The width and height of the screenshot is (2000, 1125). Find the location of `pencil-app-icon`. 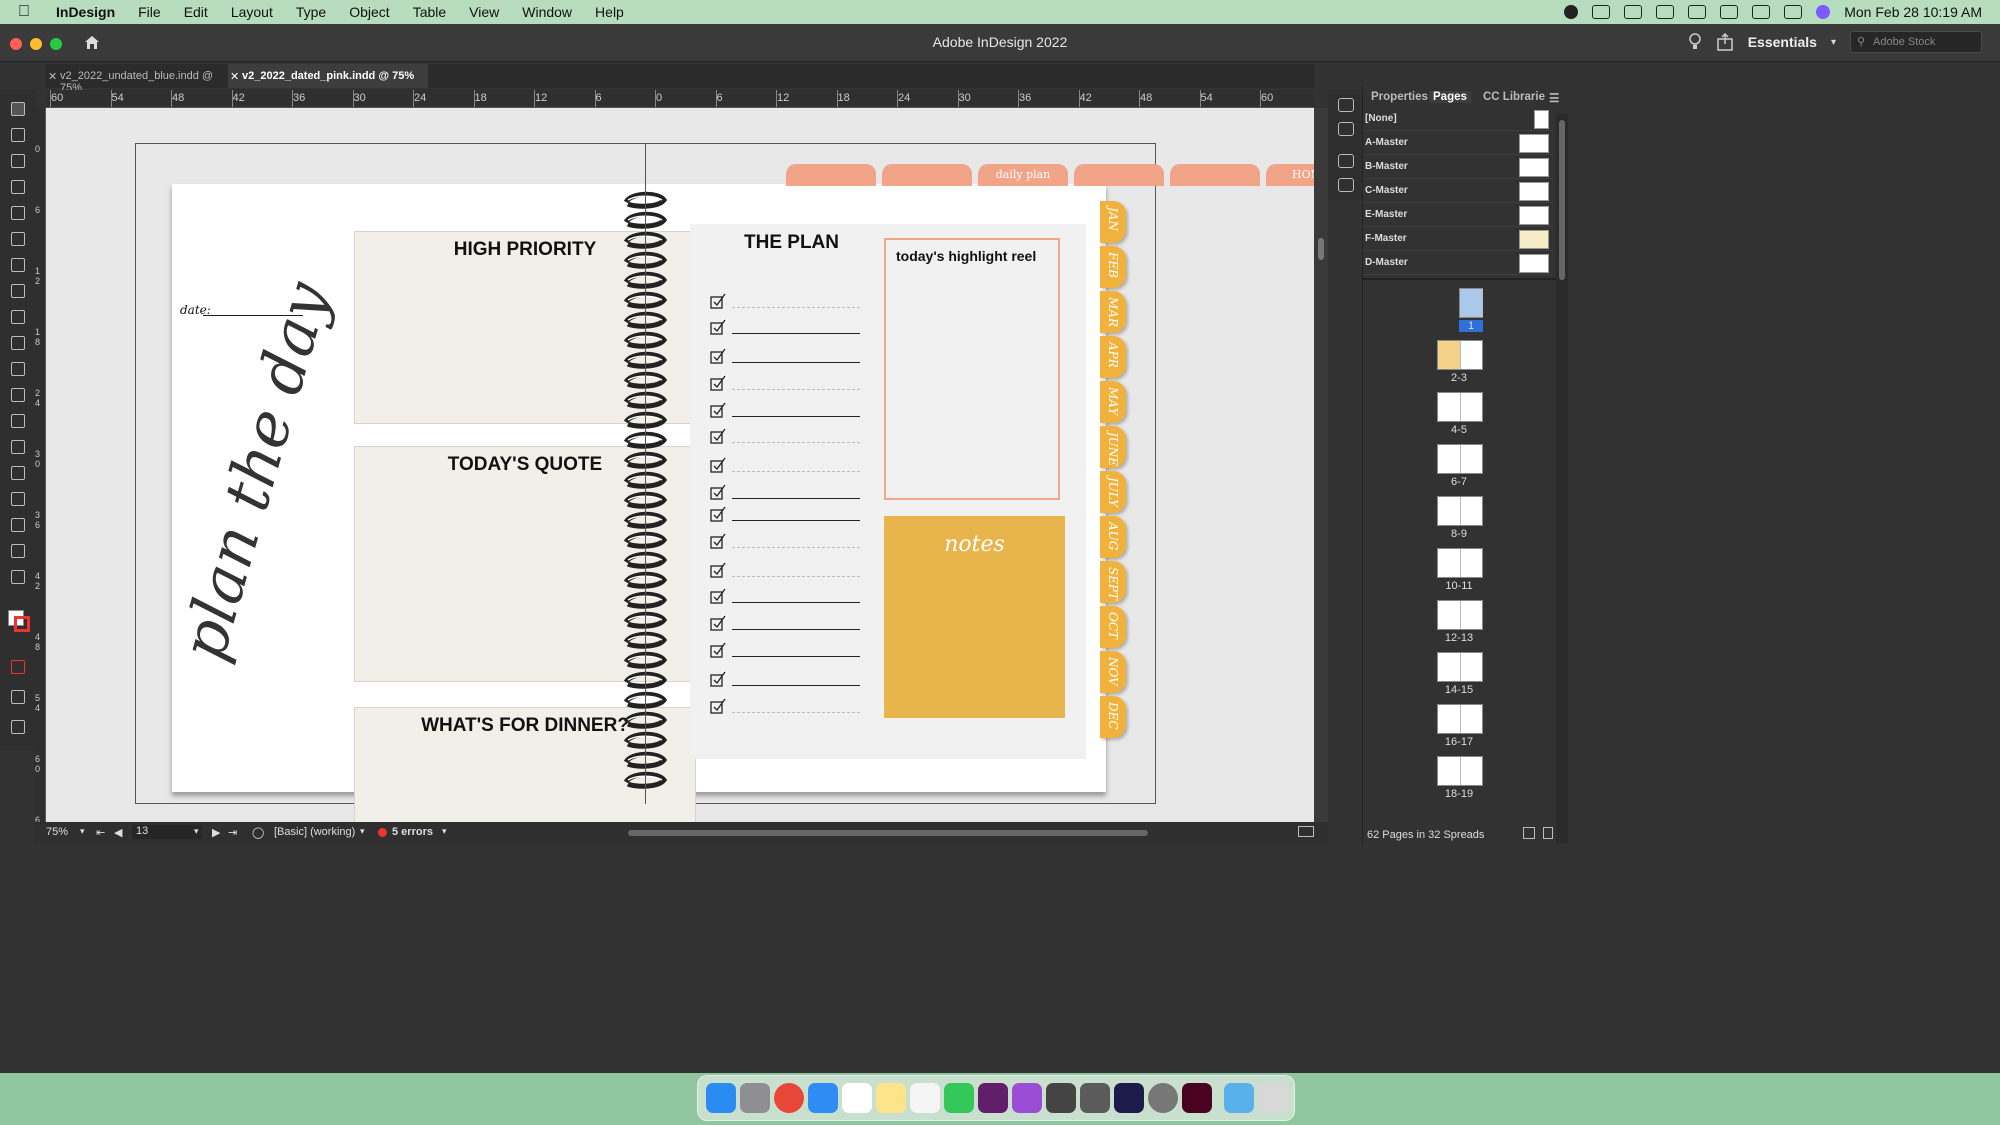

pencil-app-icon is located at coordinates (1061, 1098).